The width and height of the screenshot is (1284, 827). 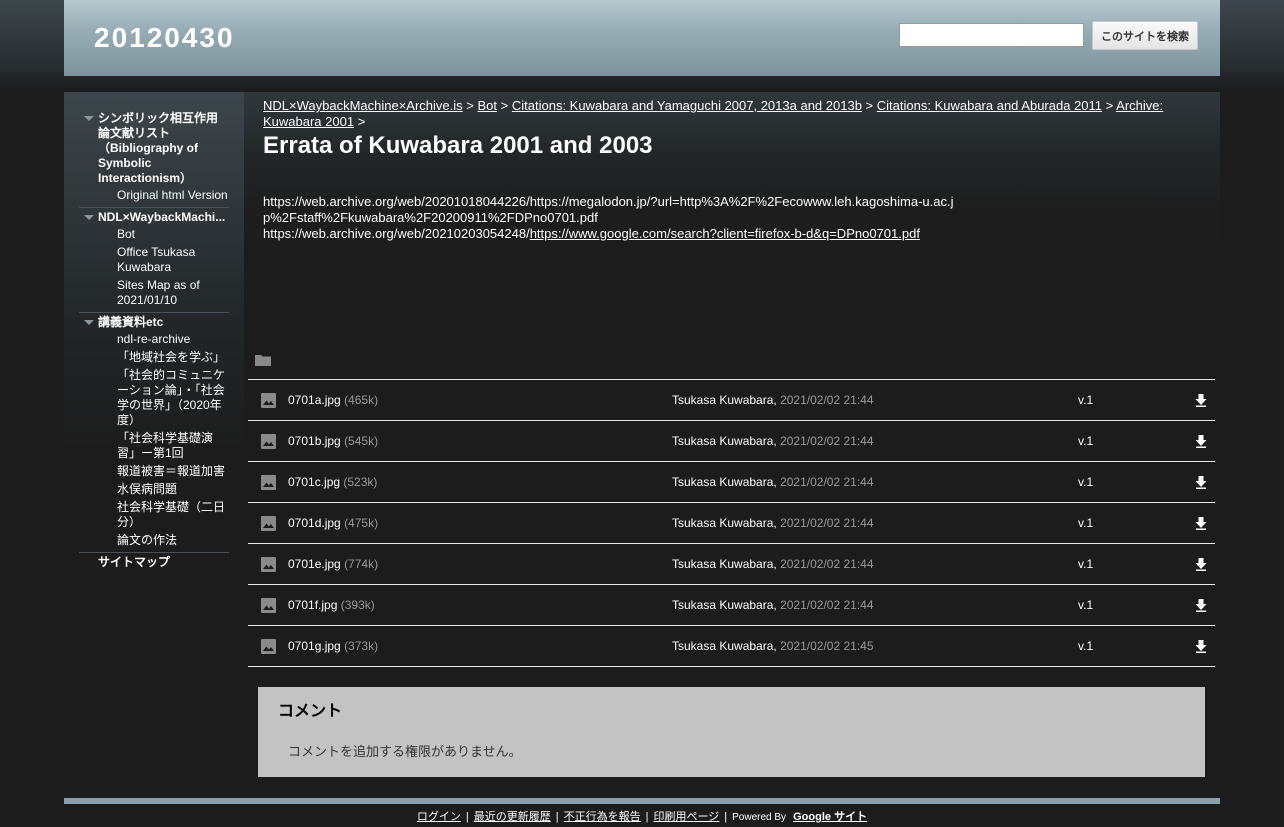 What do you see at coordinates (642, 801) in the screenshot?
I see `footer-bar` at bounding box center [642, 801].